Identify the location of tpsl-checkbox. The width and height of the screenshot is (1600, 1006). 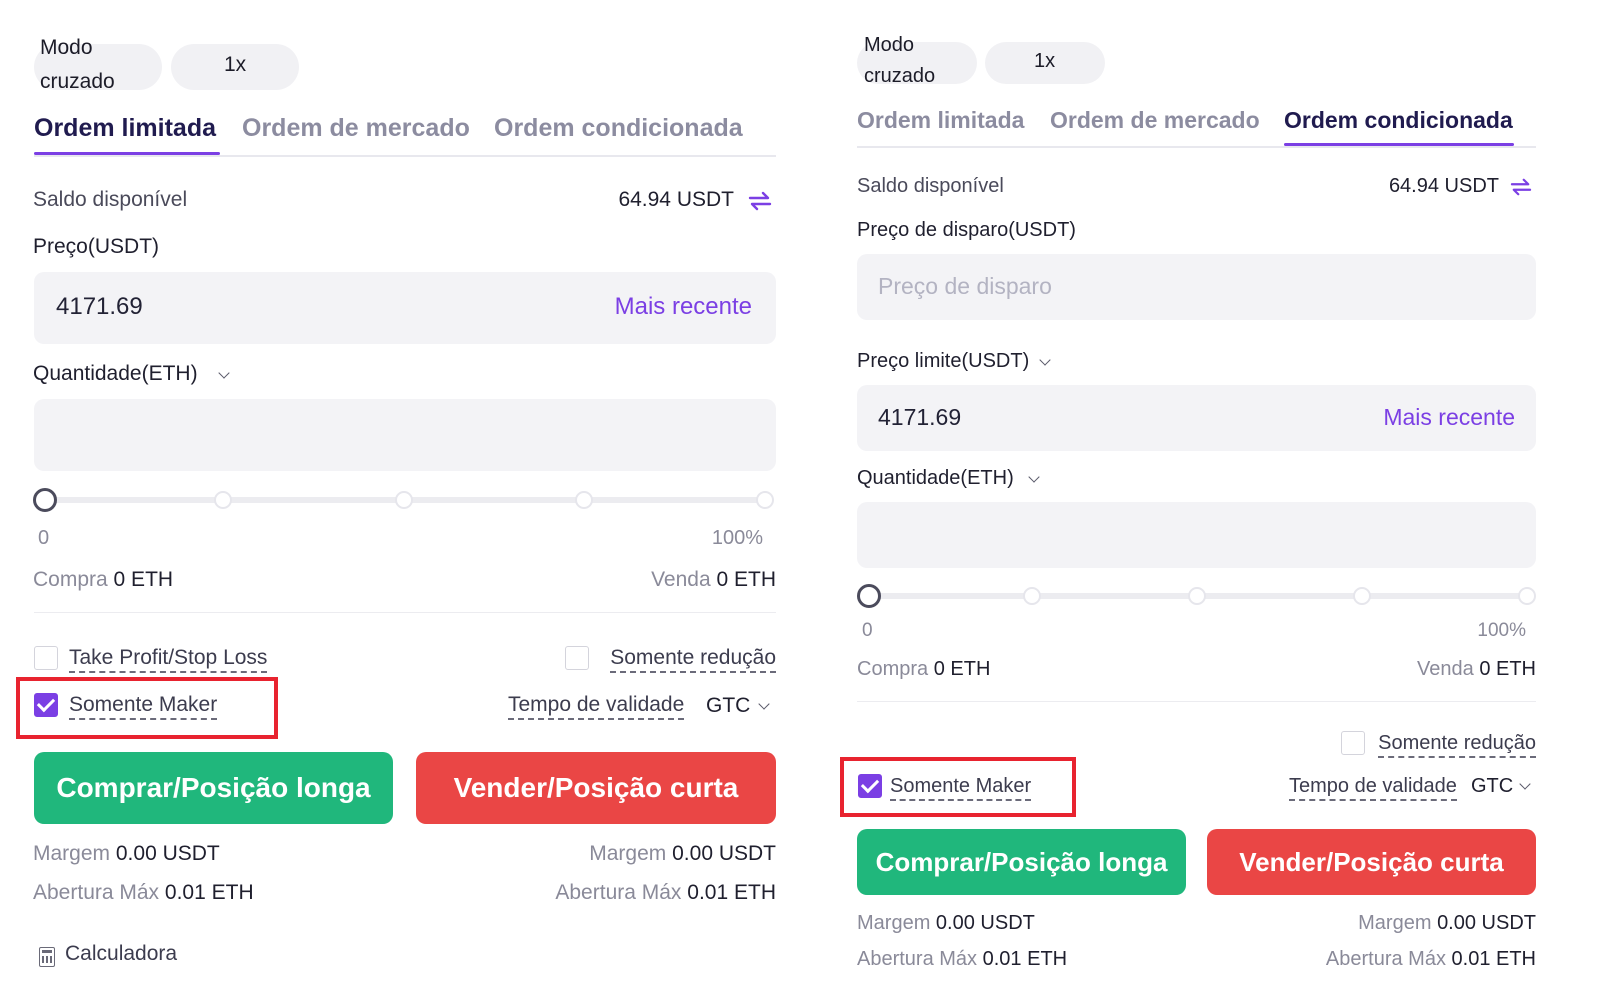
(46, 658).